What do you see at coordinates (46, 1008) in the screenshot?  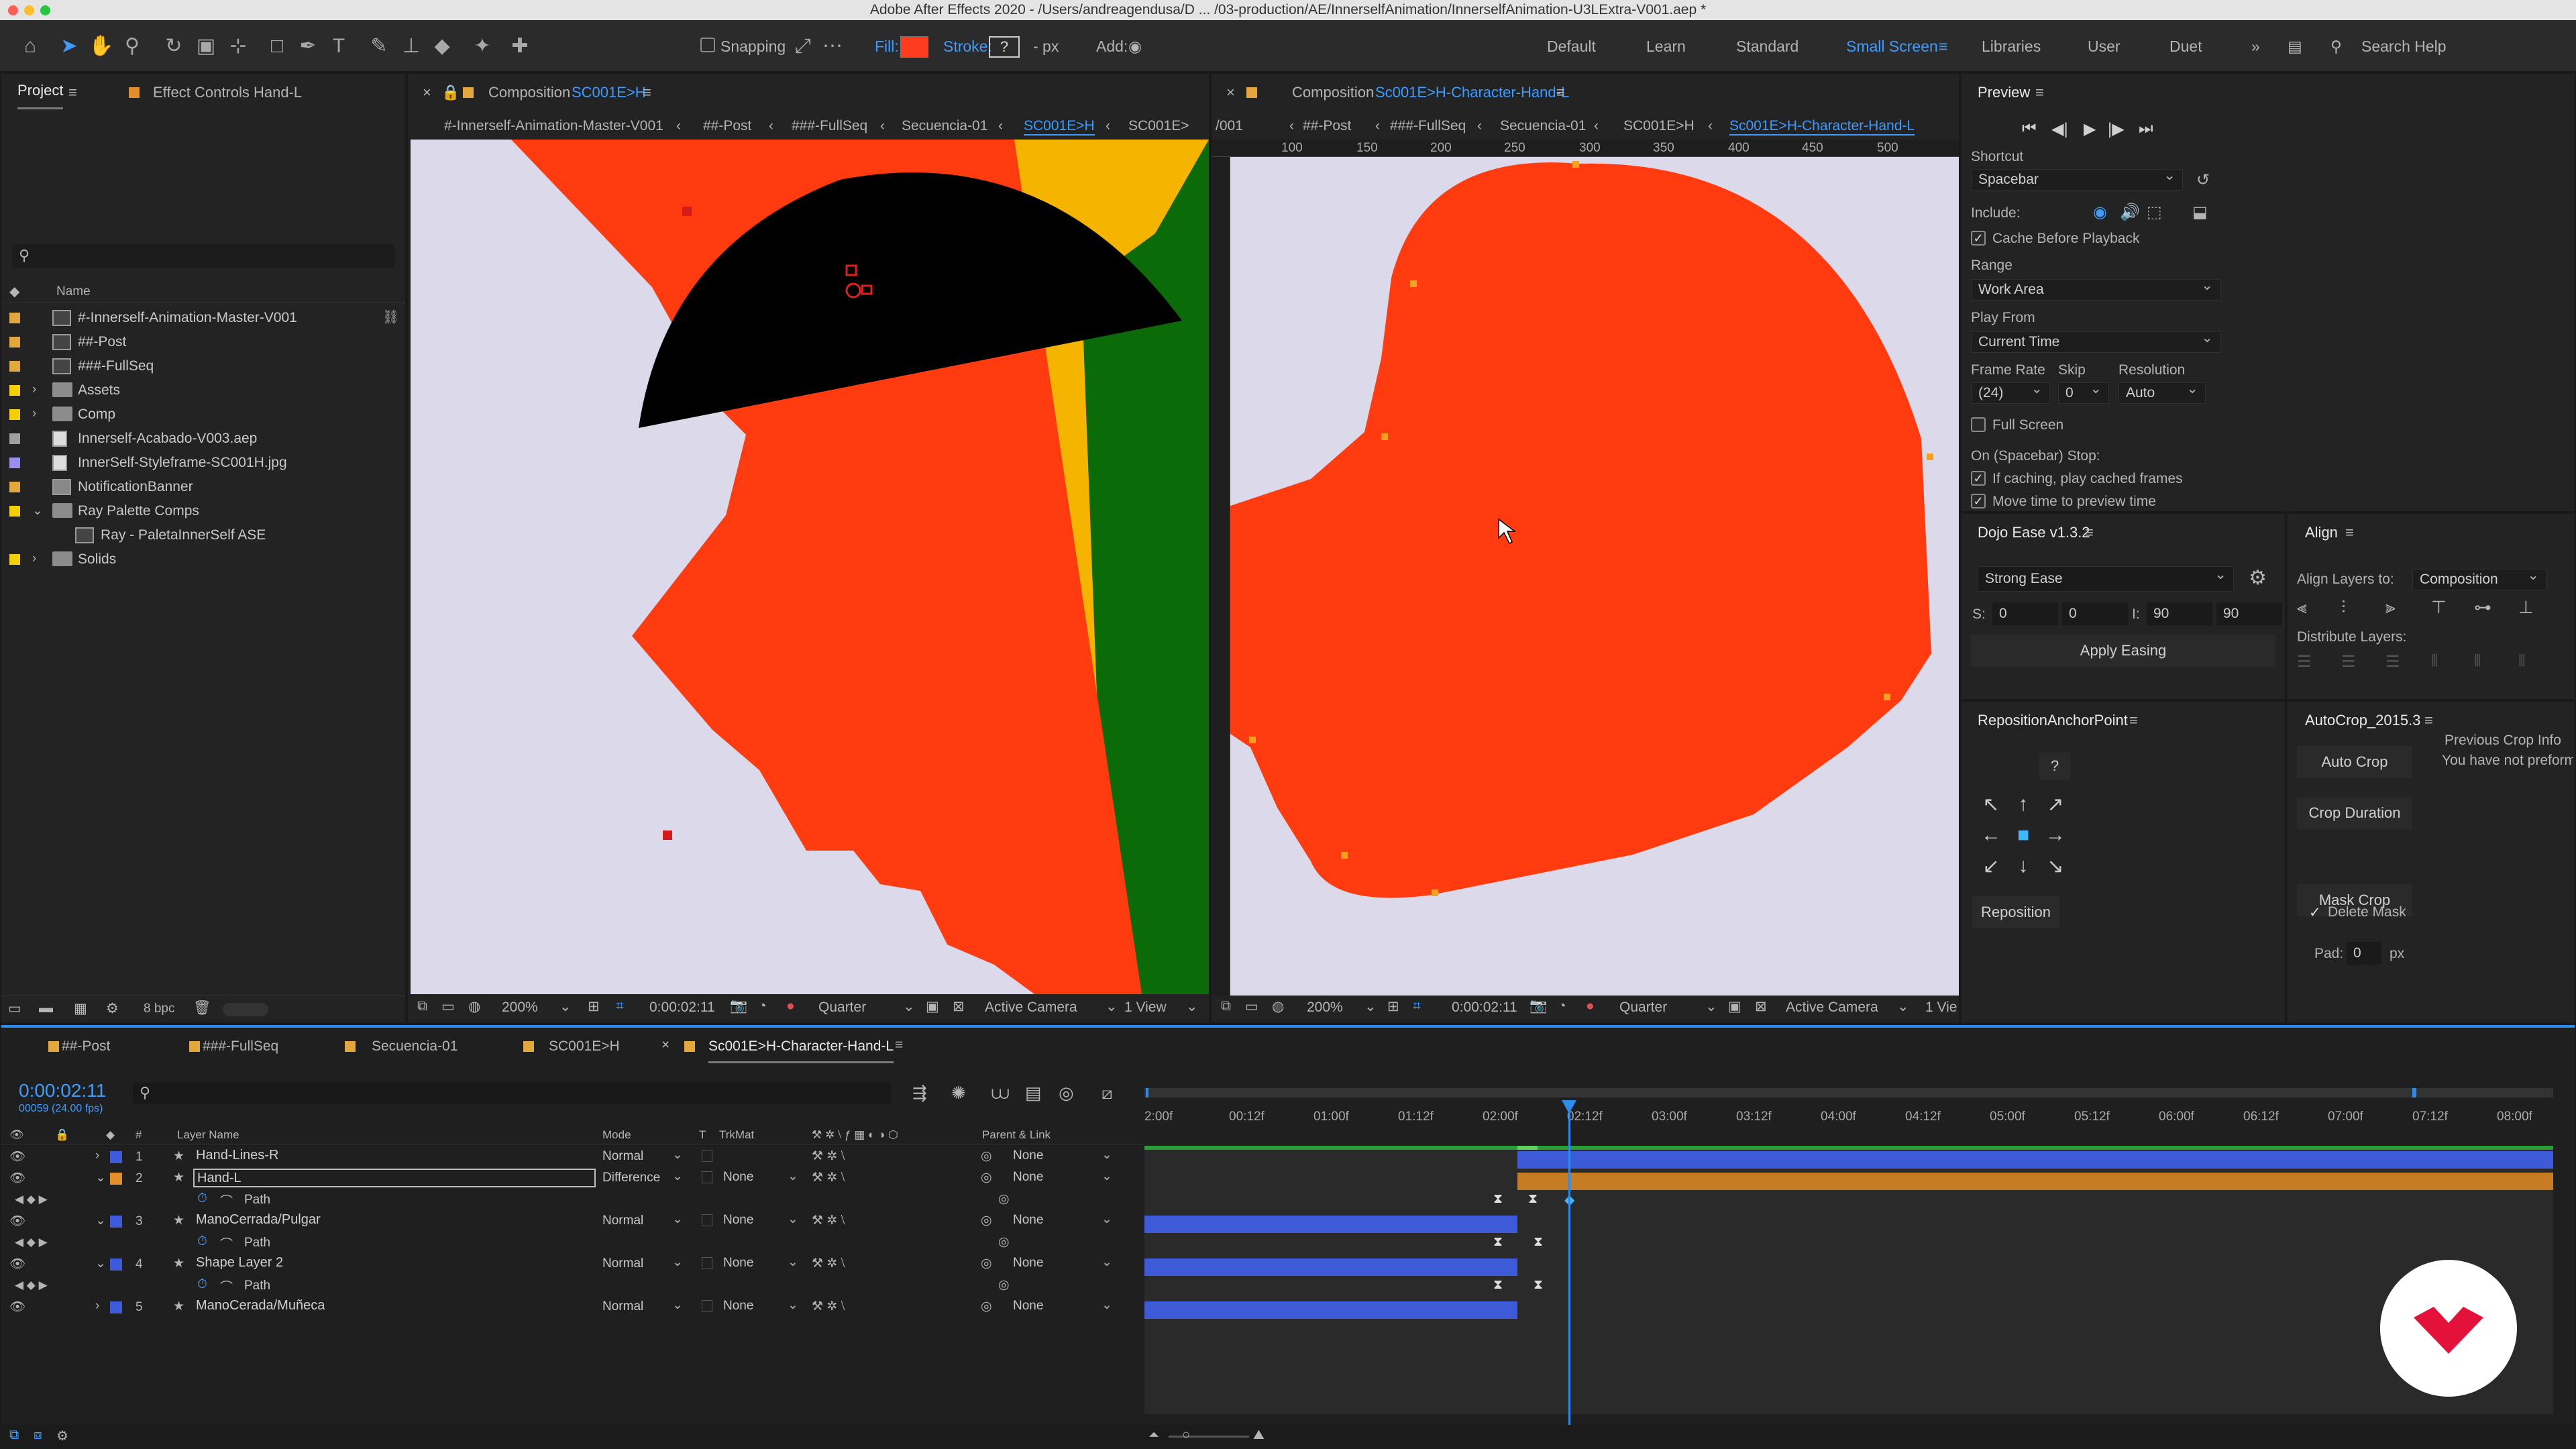 I see `new-folder-icon: ▬` at bounding box center [46, 1008].